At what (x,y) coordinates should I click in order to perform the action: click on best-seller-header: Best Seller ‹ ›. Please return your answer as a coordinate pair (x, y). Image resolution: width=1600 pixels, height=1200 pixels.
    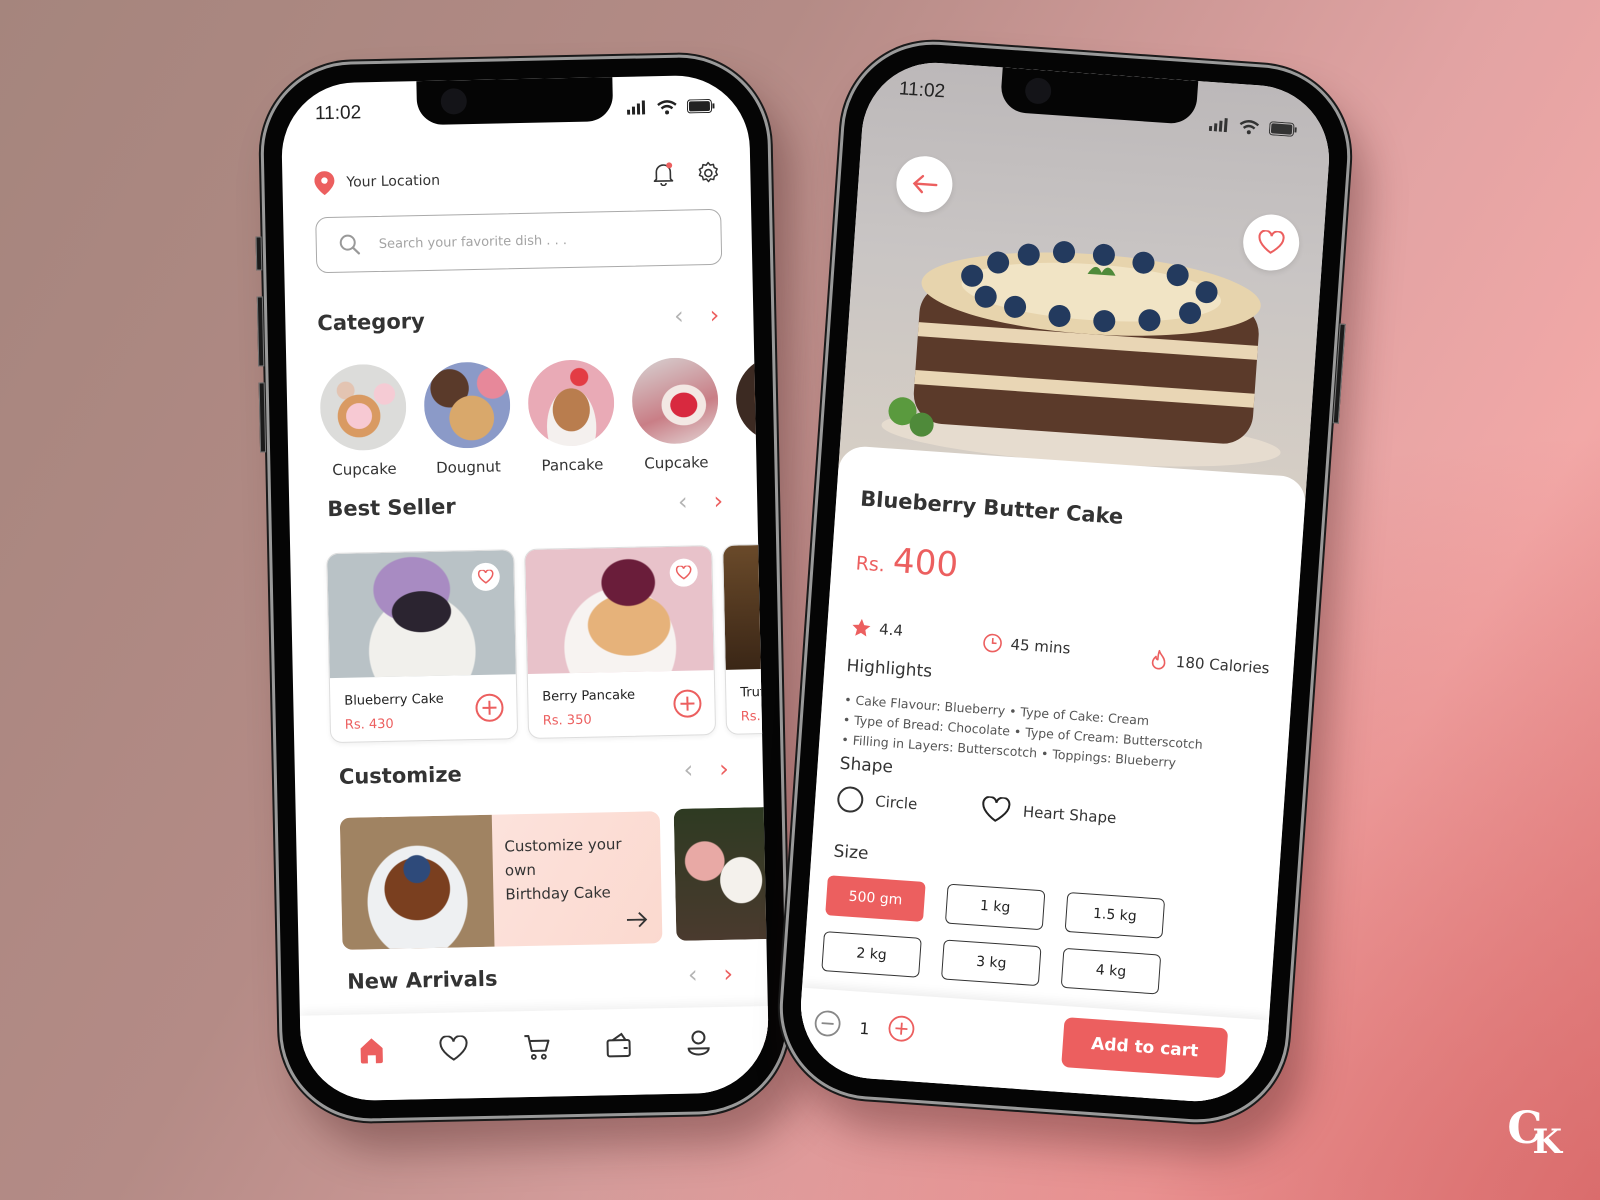
    Looking at the image, I should click on (522, 505).